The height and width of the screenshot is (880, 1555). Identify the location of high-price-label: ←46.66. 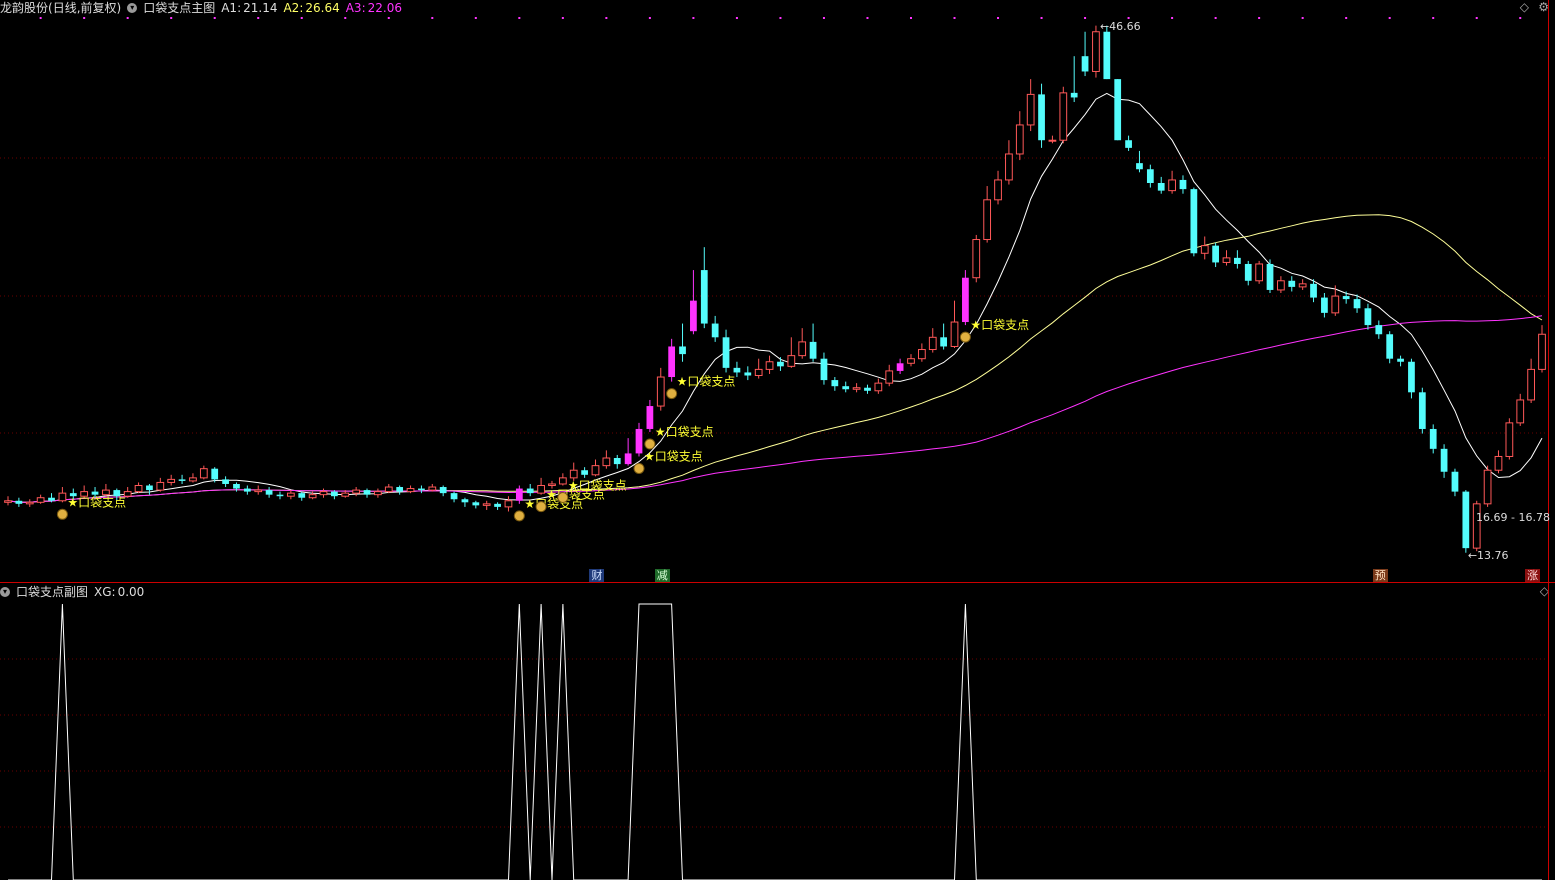
(1120, 26).